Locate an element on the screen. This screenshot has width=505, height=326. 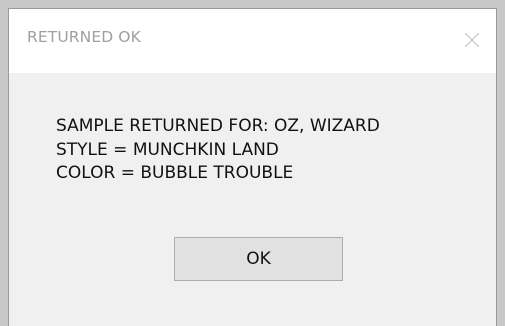
close-button is located at coordinates (473, 41).